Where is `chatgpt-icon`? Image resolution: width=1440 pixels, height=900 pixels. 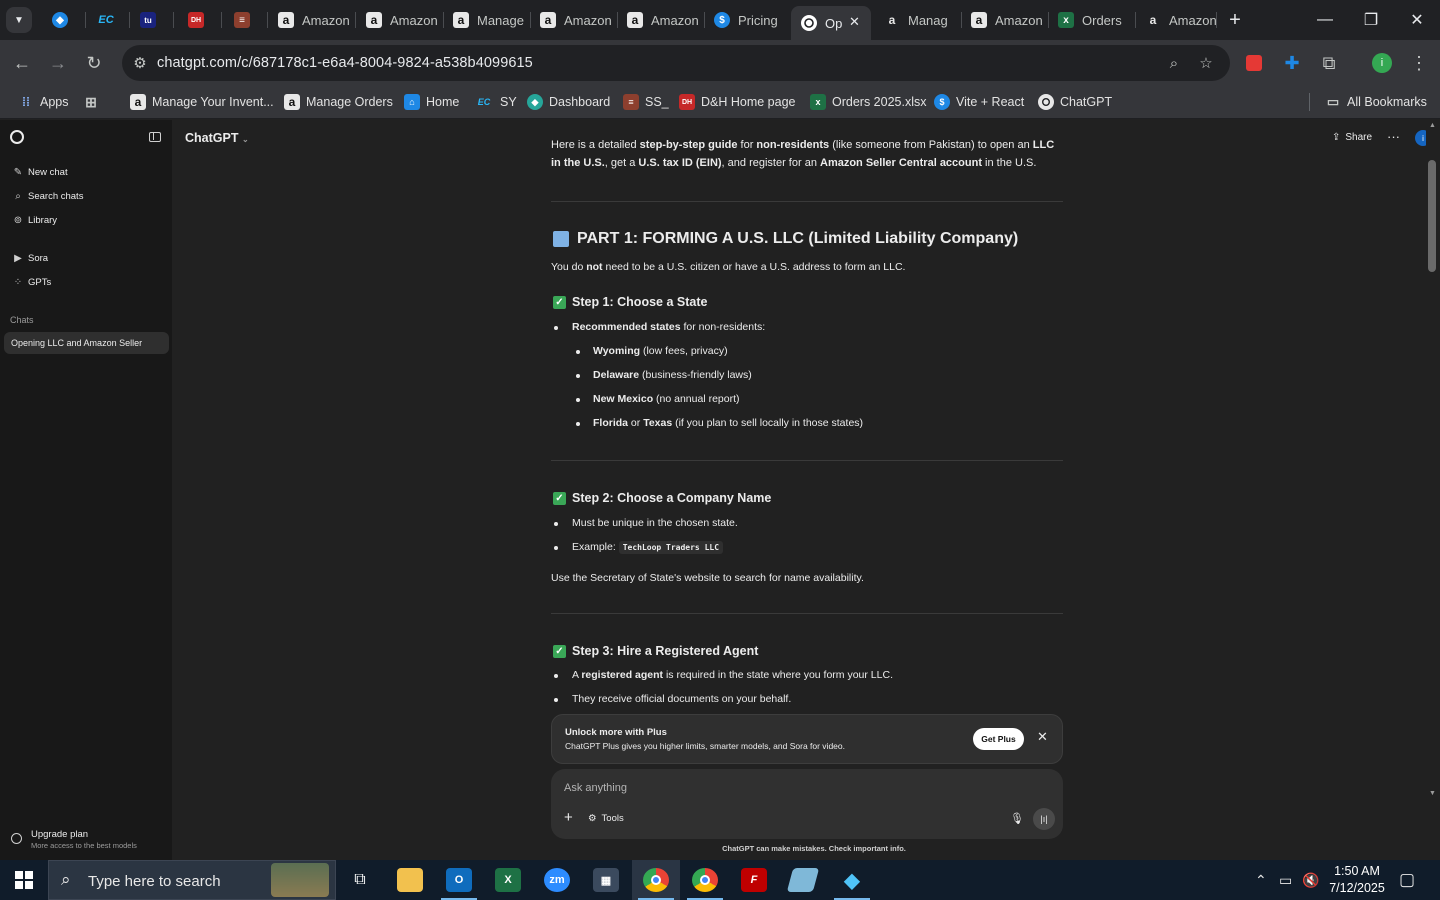
chatgpt-icon is located at coordinates (809, 23).